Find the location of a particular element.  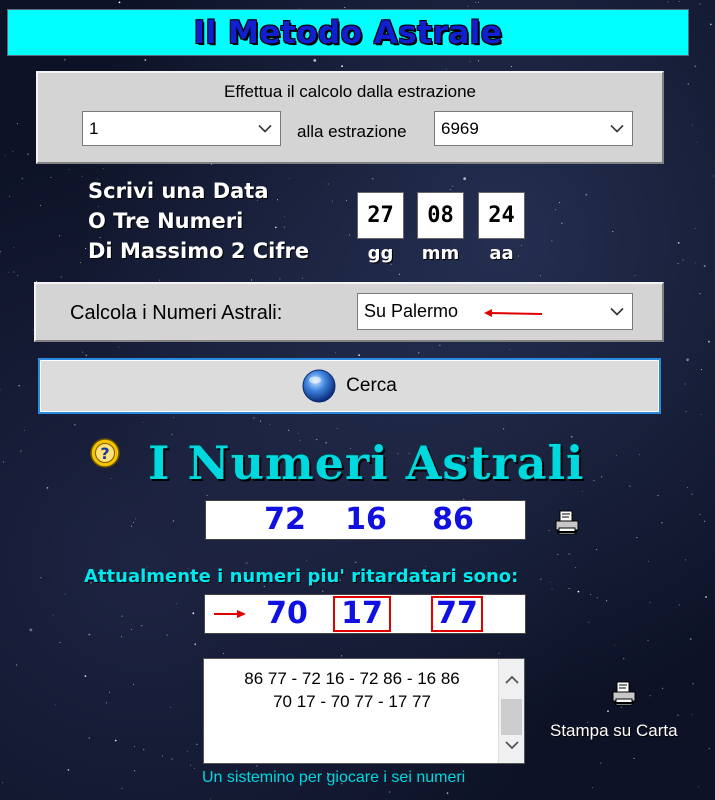

print-on-paper-label: Stampa su Carta is located at coordinates (614, 731).